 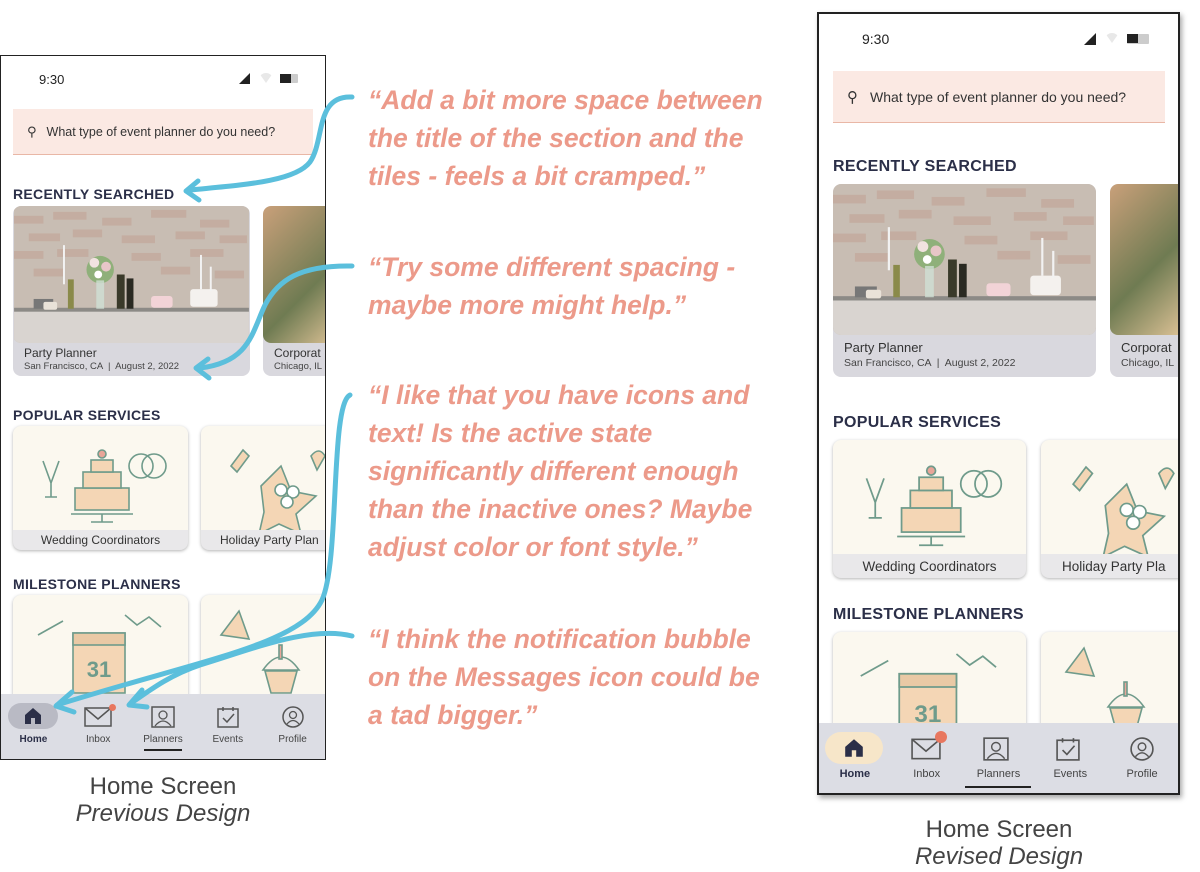 I want to click on caption-revised: Home Screen Revised Design, so click(x=999, y=843).